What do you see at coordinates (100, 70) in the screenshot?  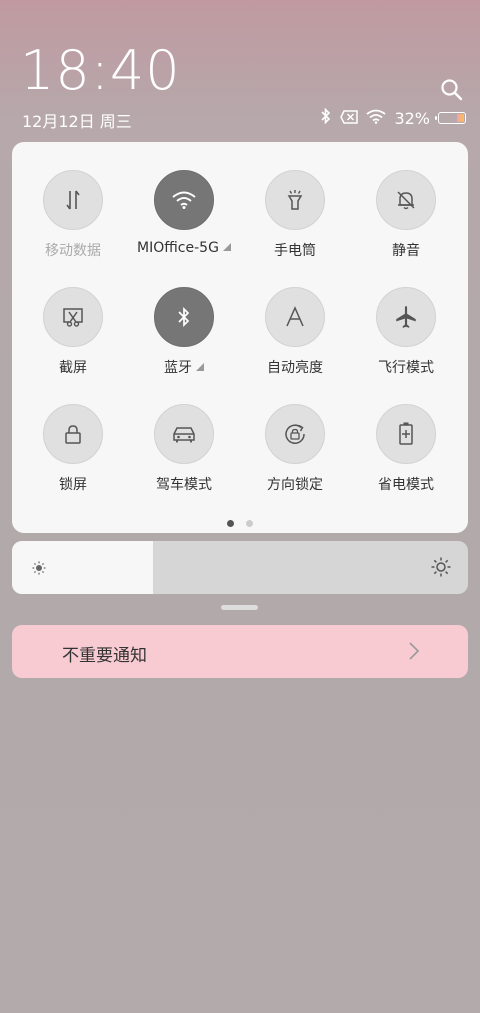 I see `clock-time: 18:40` at bounding box center [100, 70].